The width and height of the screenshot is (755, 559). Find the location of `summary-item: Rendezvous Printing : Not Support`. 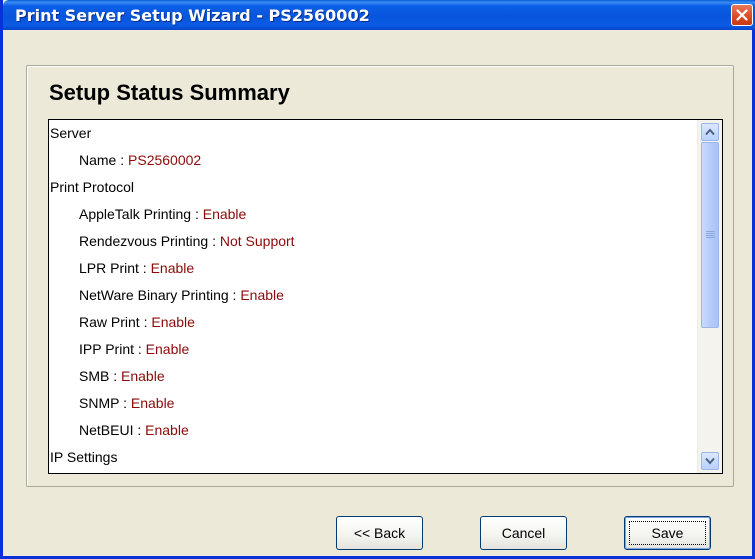

summary-item: Rendezvous Printing : Not Support is located at coordinates (187, 241).